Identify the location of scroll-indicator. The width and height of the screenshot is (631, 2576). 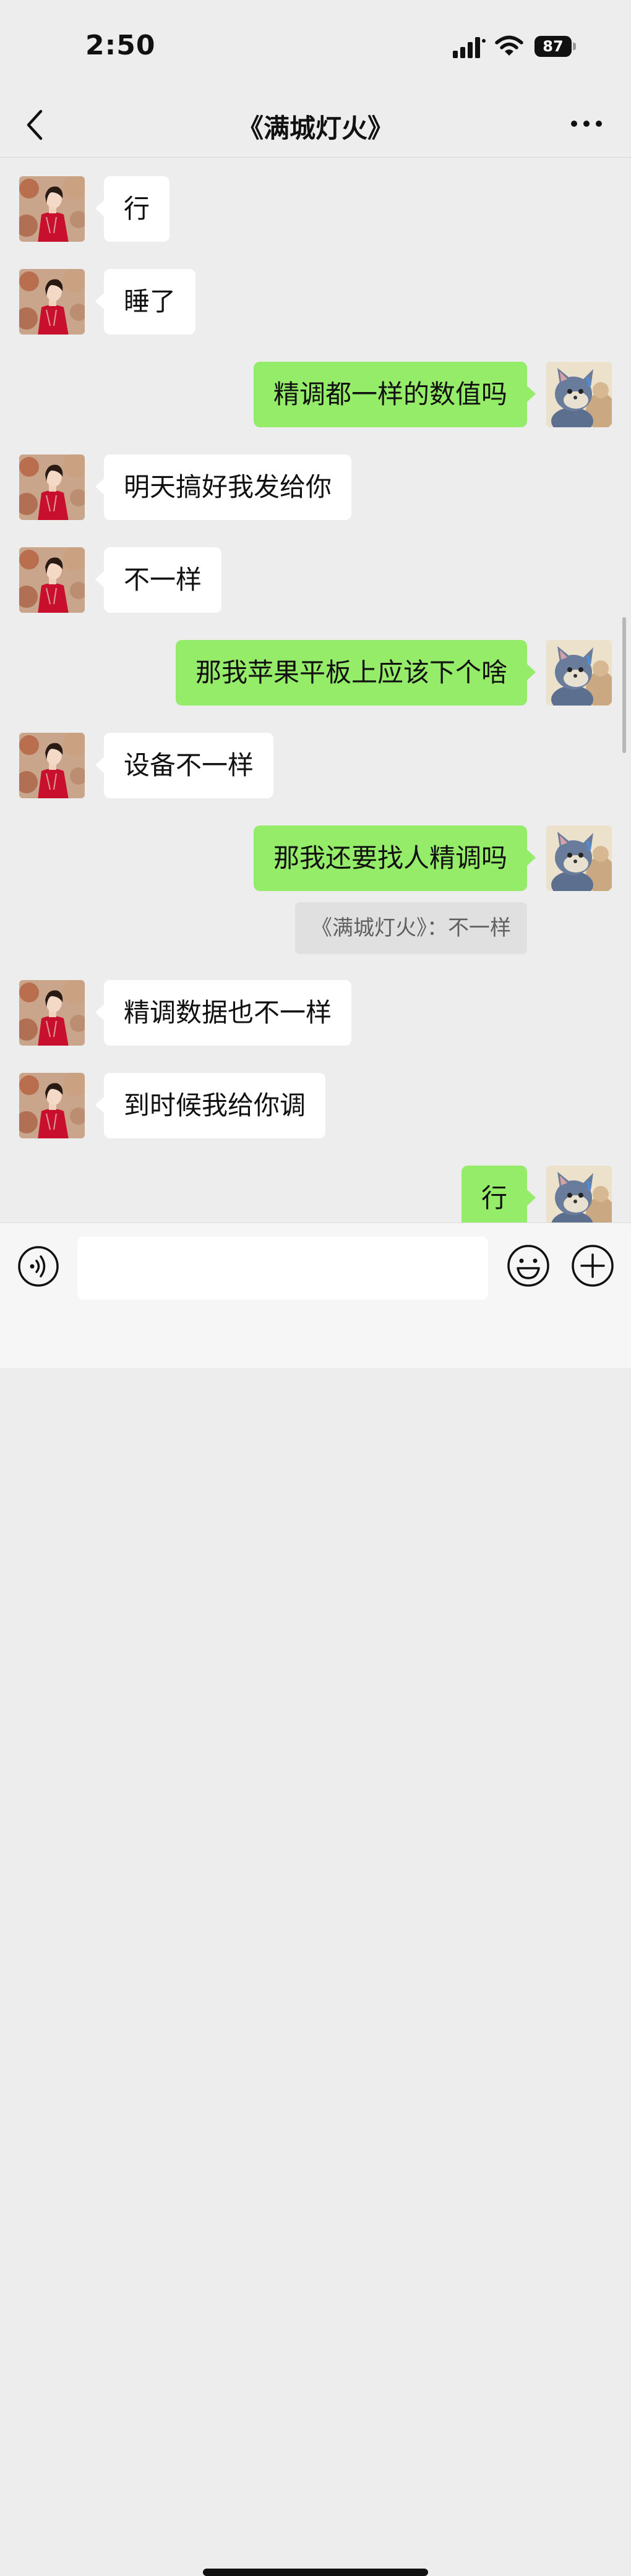
(624, 685).